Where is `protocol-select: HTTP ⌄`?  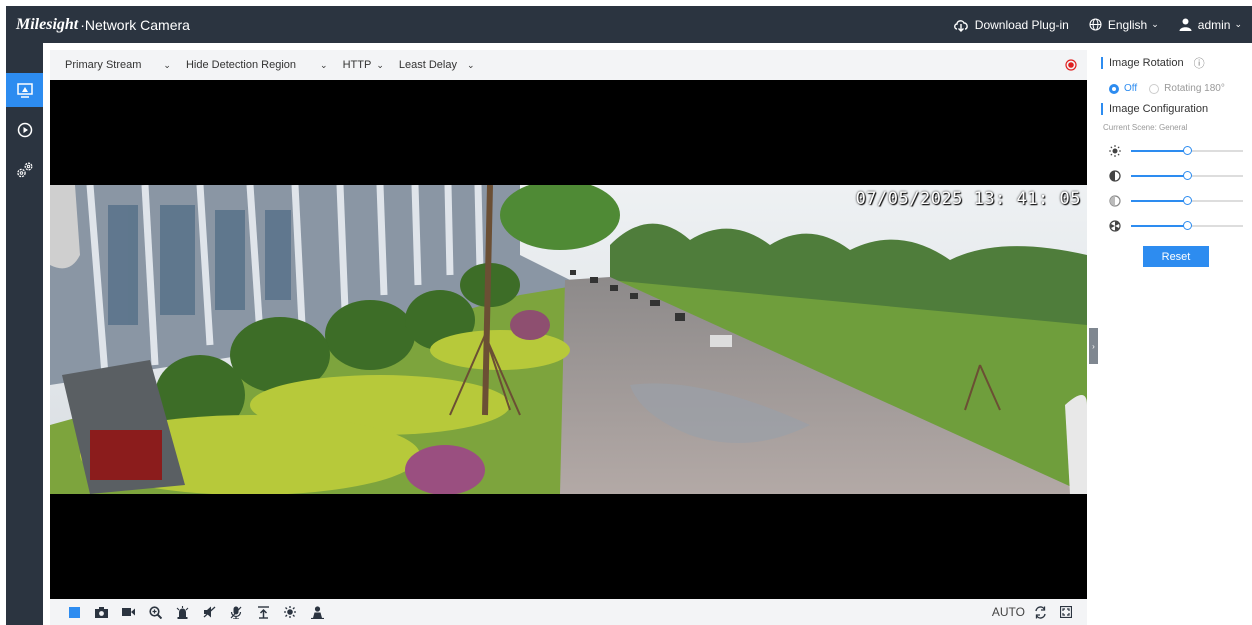 protocol-select: HTTP ⌄ is located at coordinates (363, 65).